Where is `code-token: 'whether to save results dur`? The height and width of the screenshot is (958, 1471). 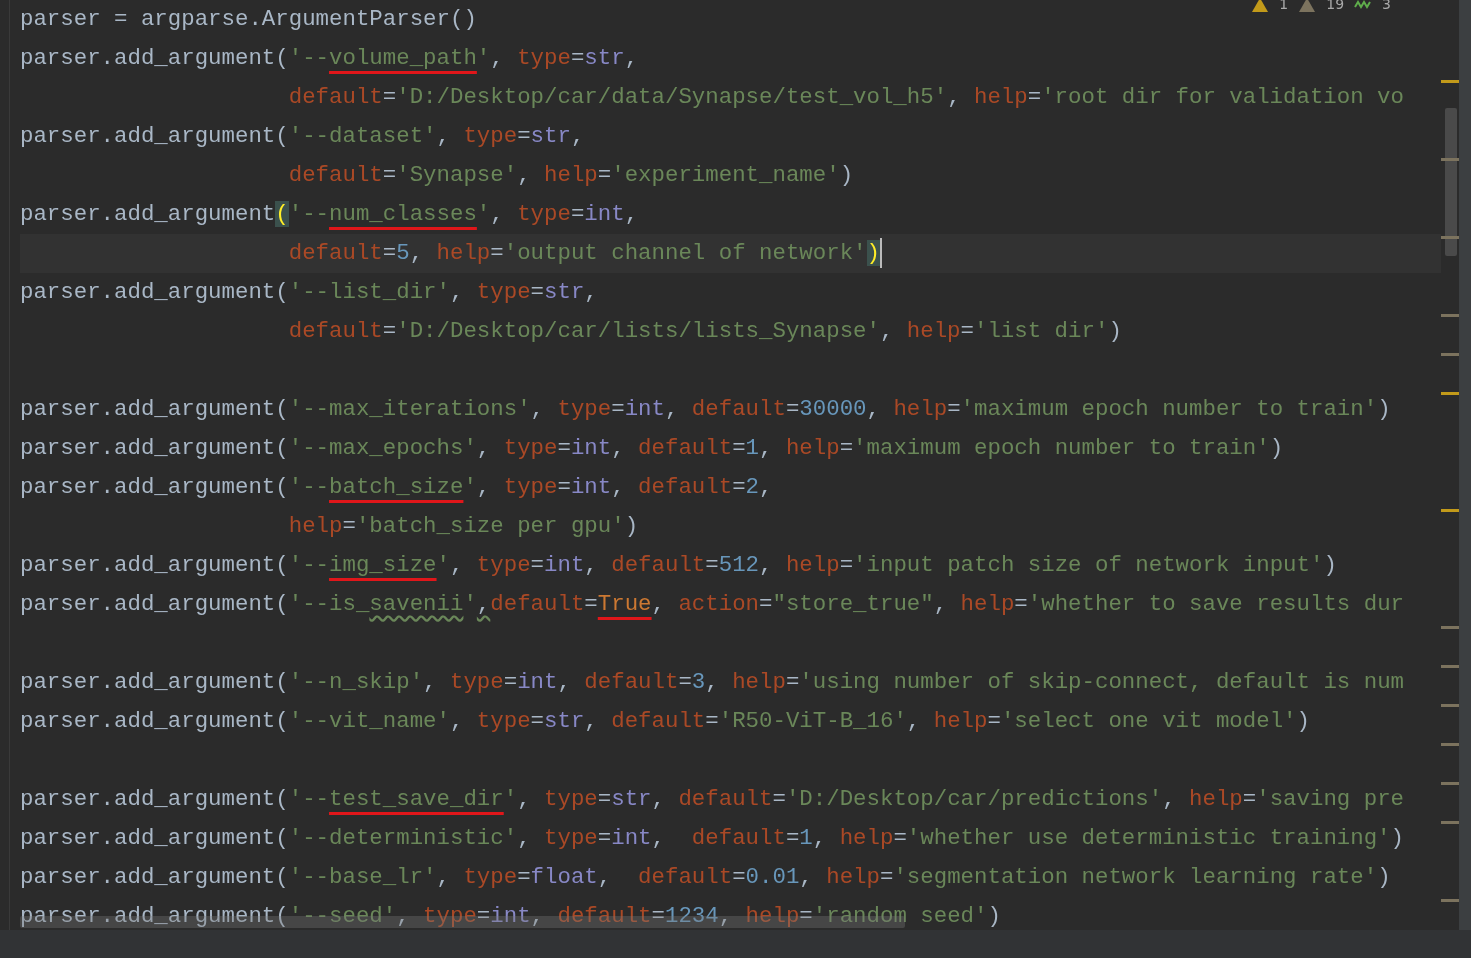
code-token: 'whether to save results dur is located at coordinates (1216, 604).